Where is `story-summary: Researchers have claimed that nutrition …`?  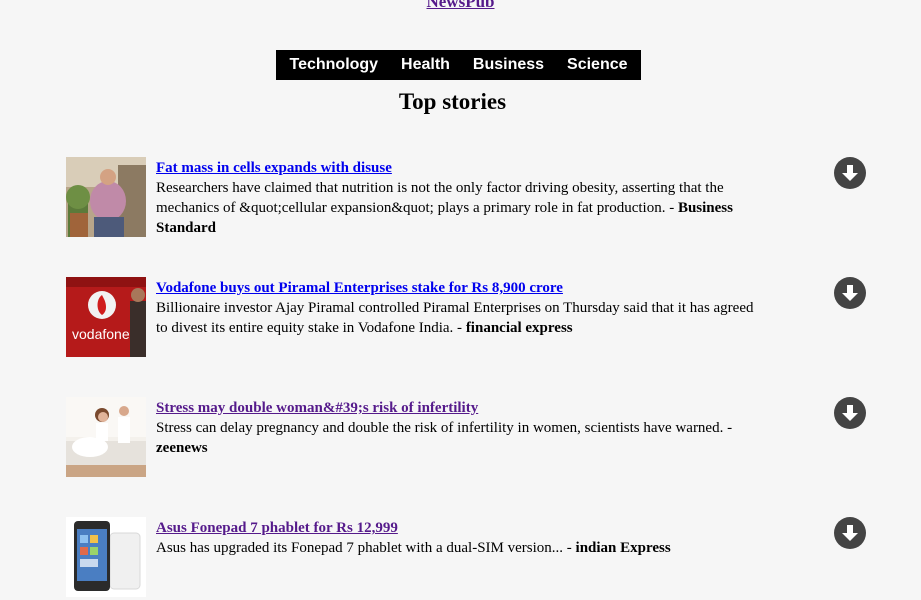
story-summary: Researchers have claimed that nutrition … is located at coordinates (444, 208).